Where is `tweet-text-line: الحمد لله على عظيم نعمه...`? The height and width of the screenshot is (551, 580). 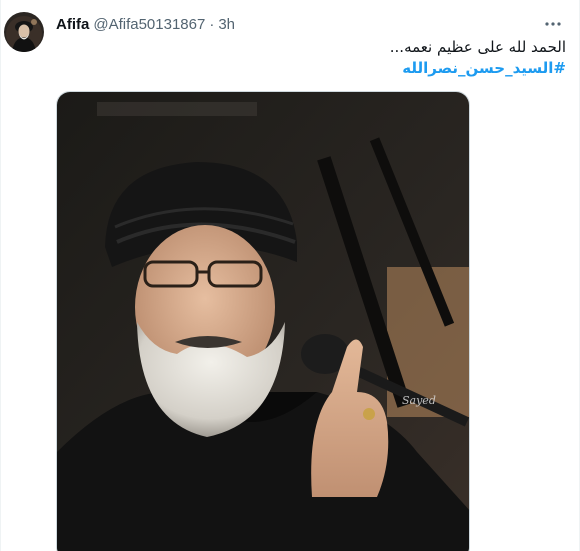 tweet-text-line: الحمد لله على عظيم نعمه... is located at coordinates (477, 47).